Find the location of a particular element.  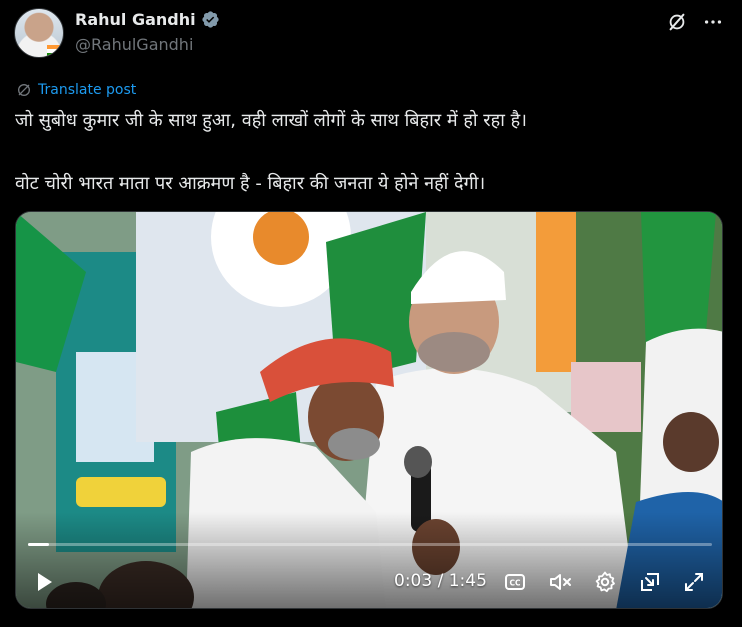

flag-badge is located at coordinates (55, 51).